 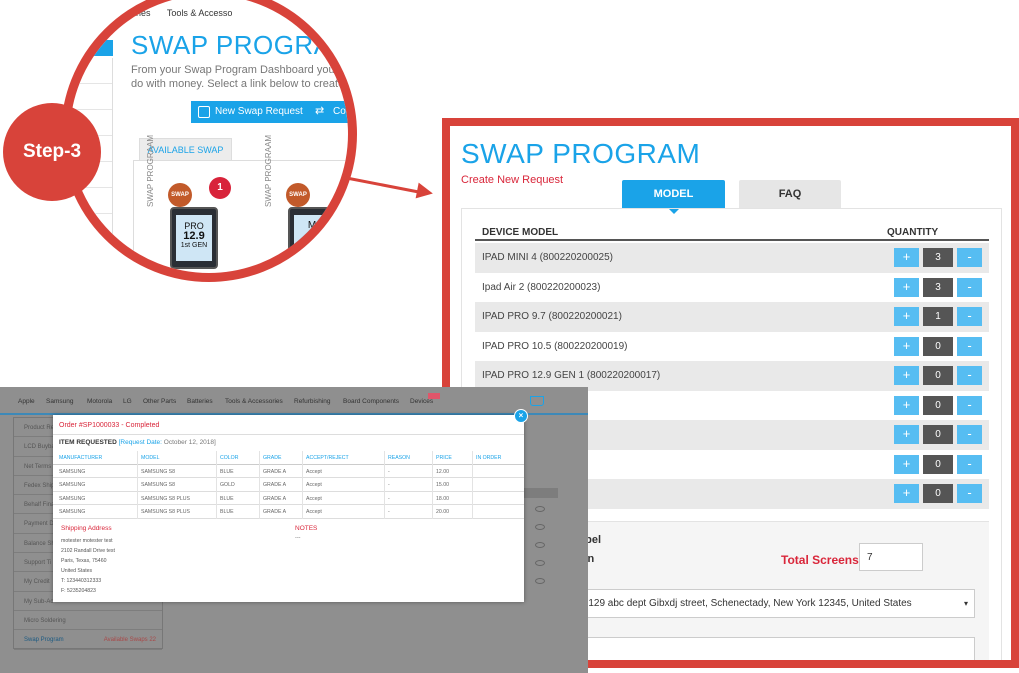 I want to click on collect-my-swaps-button: ⇄ Collect My Swaps, so click(x=328, y=112).